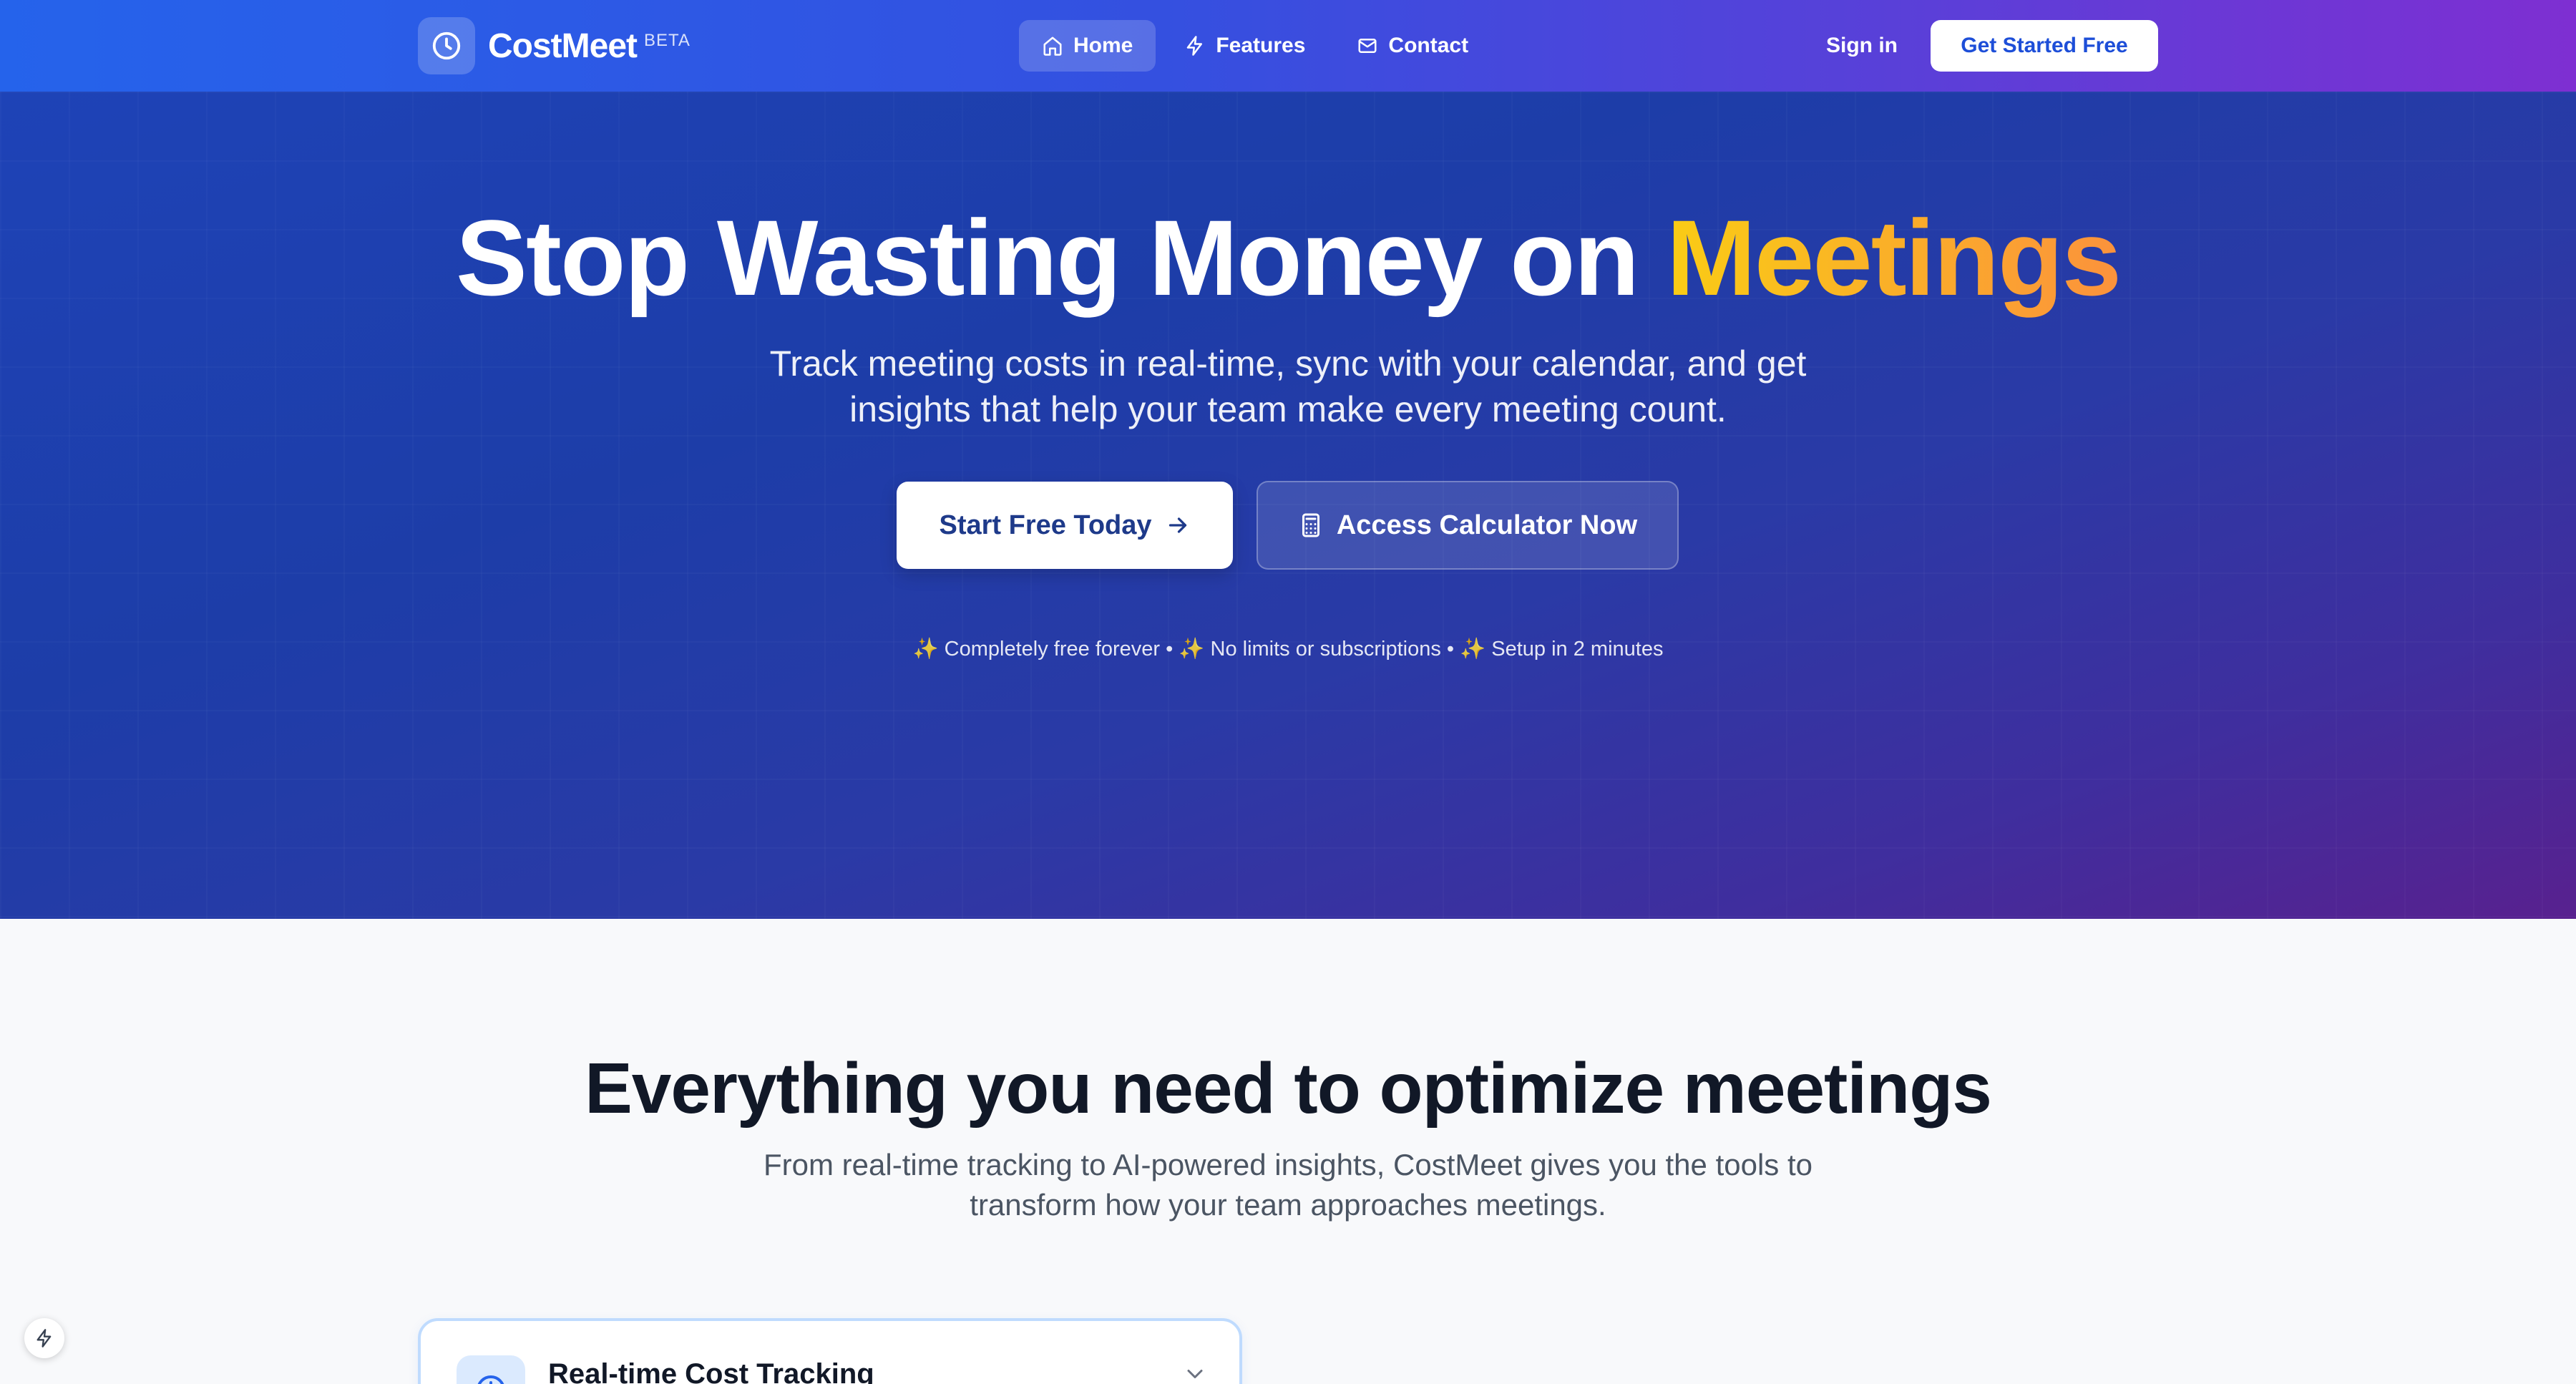 Image resolution: width=2576 pixels, height=1384 pixels. I want to click on start-free-button: Start Free Today, so click(1065, 525).